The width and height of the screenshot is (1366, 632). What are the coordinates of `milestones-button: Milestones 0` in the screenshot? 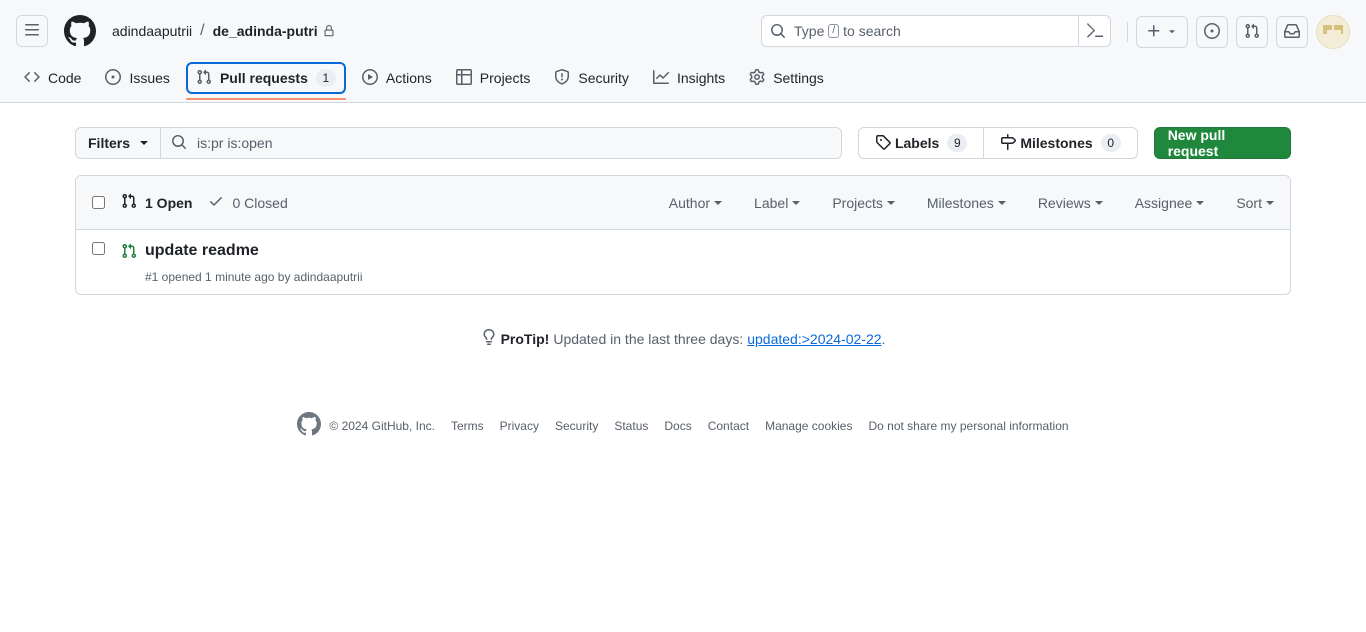 It's located at (1061, 143).